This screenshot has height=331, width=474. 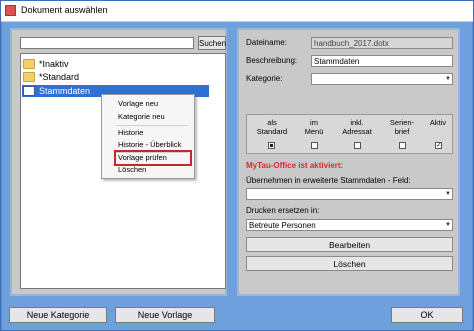 I want to click on transfer-dropdown: ▼, so click(x=349, y=194).